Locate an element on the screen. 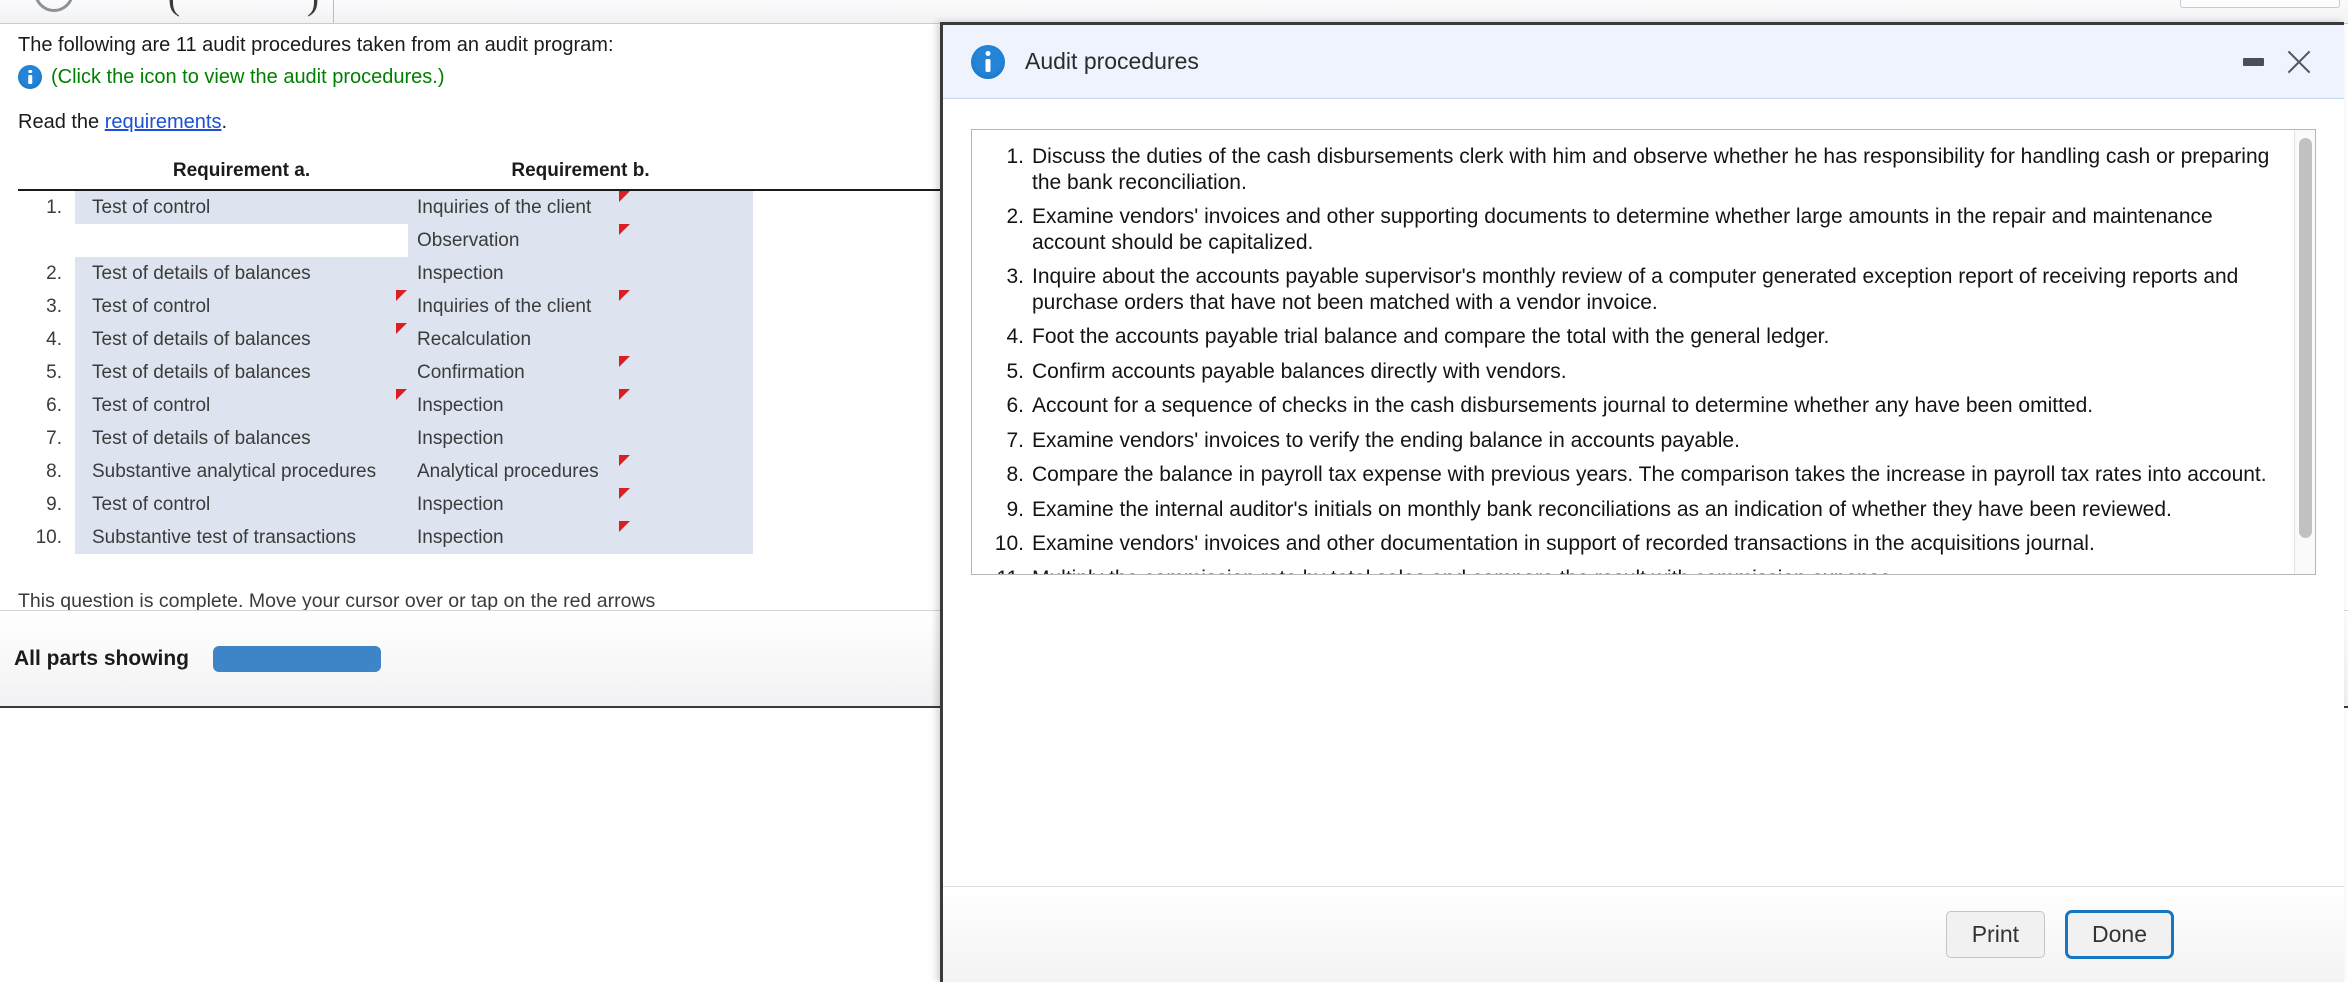  close-icon is located at coordinates (2299, 62).